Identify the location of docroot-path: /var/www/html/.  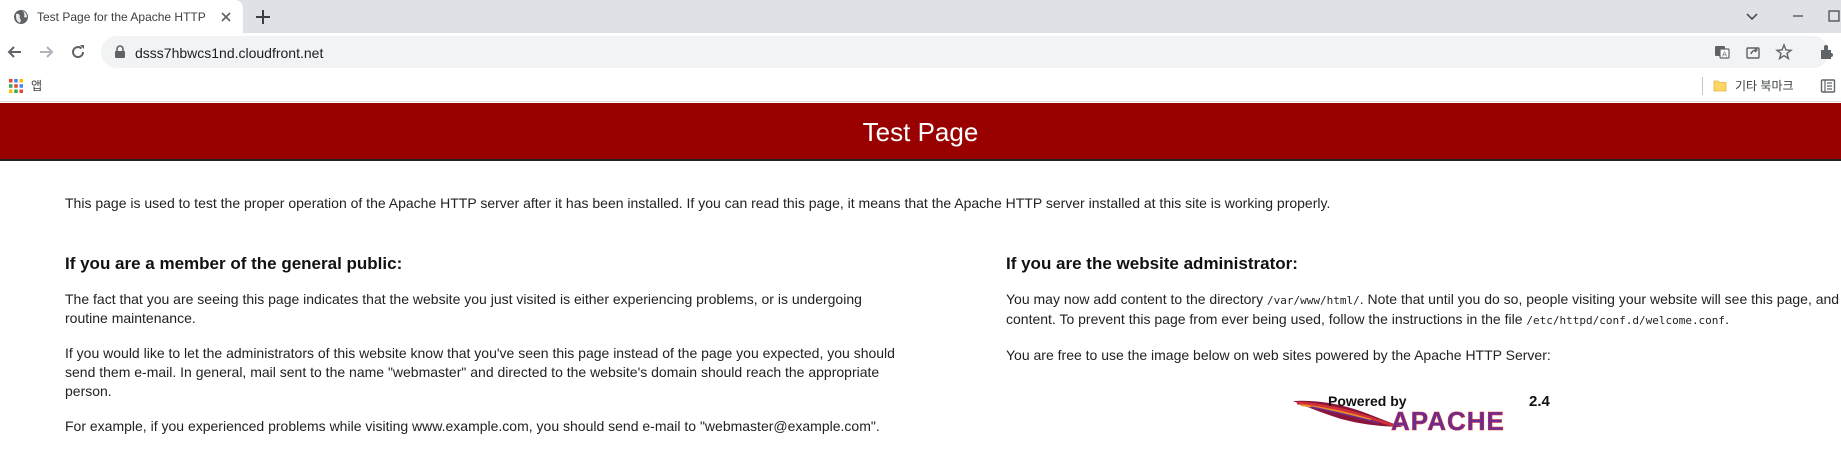
(1313, 300).